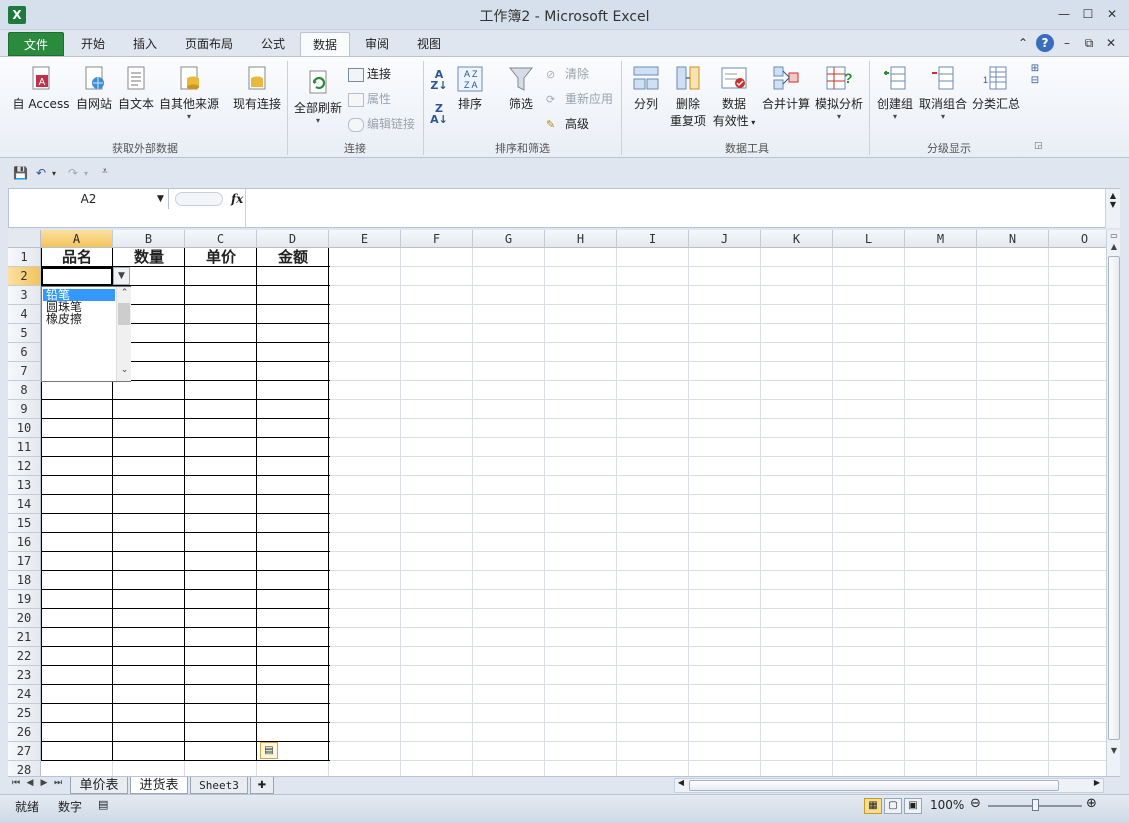  Describe the element at coordinates (1064, 14) in the screenshot. I see `minimize-icon: —` at that location.